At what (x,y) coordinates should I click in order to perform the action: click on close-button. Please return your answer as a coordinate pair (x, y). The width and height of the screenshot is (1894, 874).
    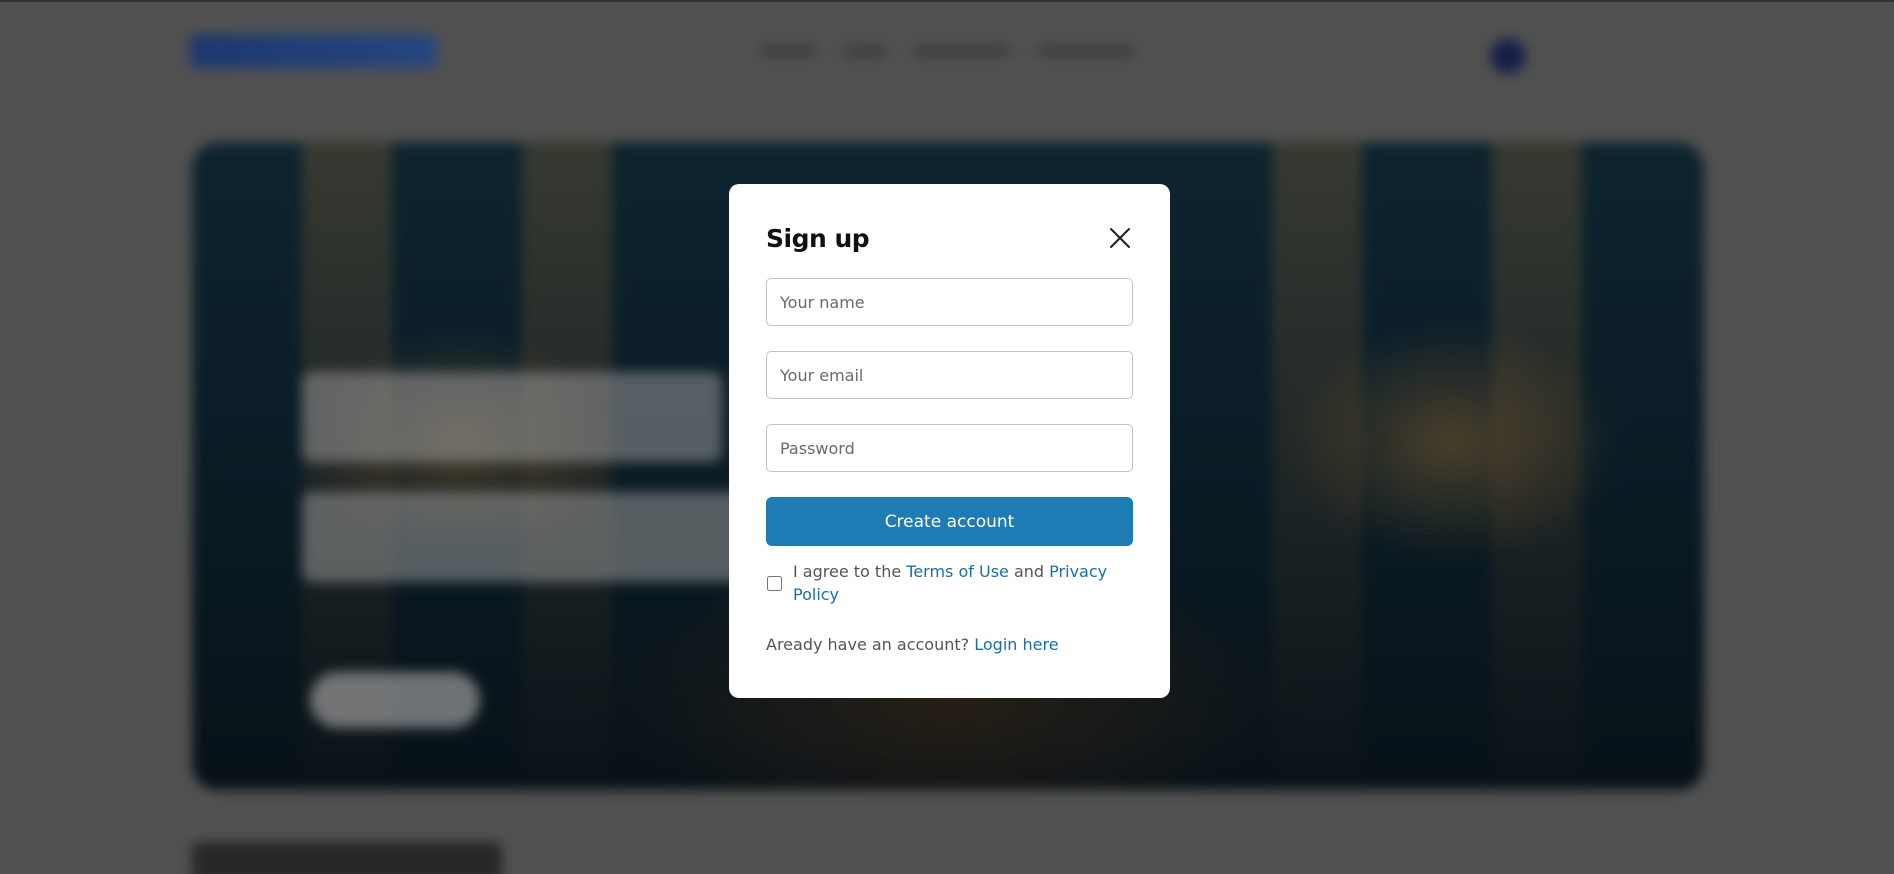
    Looking at the image, I should click on (1120, 238).